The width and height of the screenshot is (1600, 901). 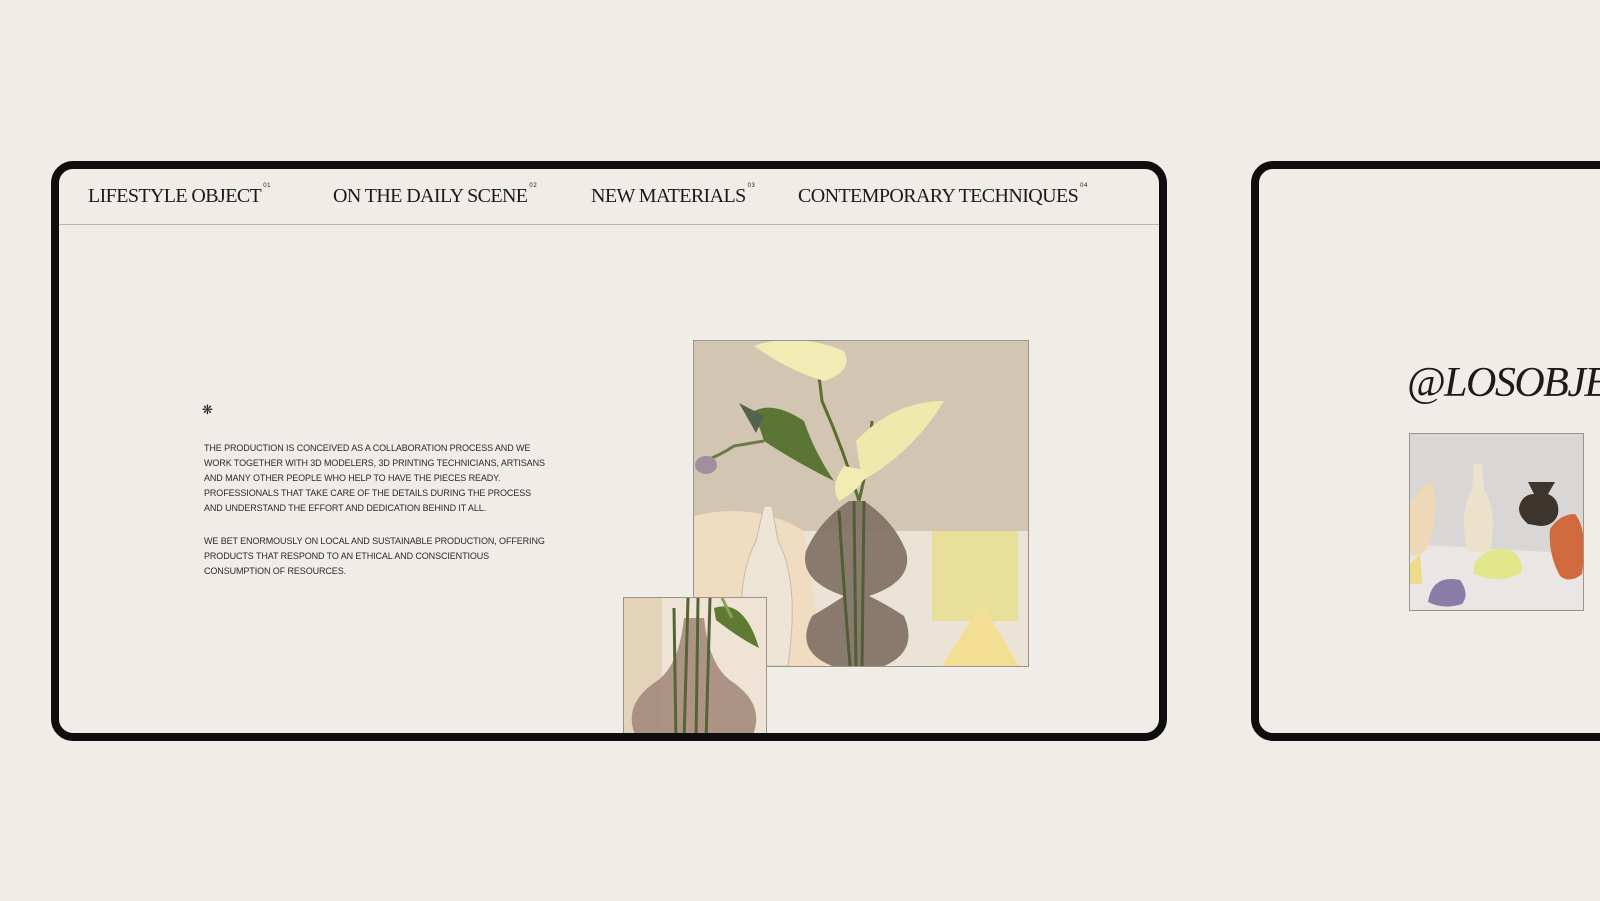 I want to click on nav-number: 03, so click(x=751, y=186).